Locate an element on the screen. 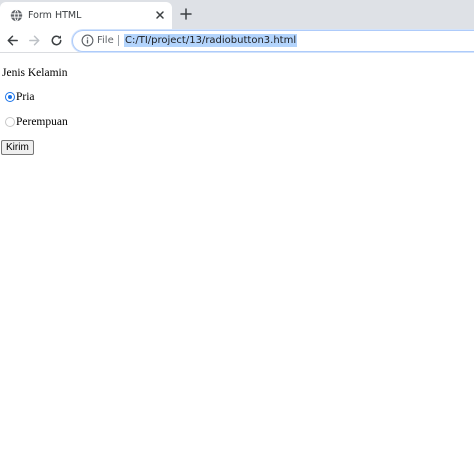  radio-label-perempuan: Perempuan is located at coordinates (42, 122).